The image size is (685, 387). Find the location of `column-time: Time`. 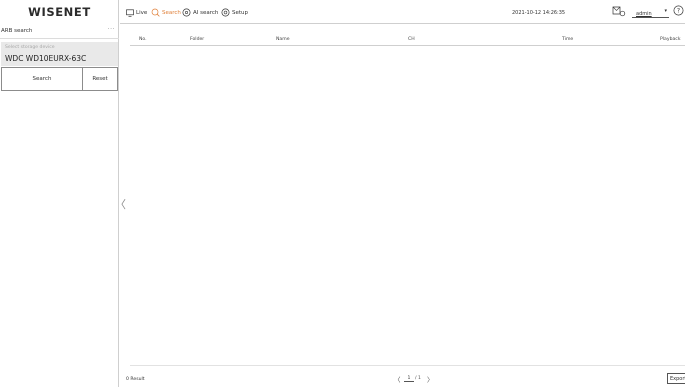

column-time: Time is located at coordinates (568, 39).